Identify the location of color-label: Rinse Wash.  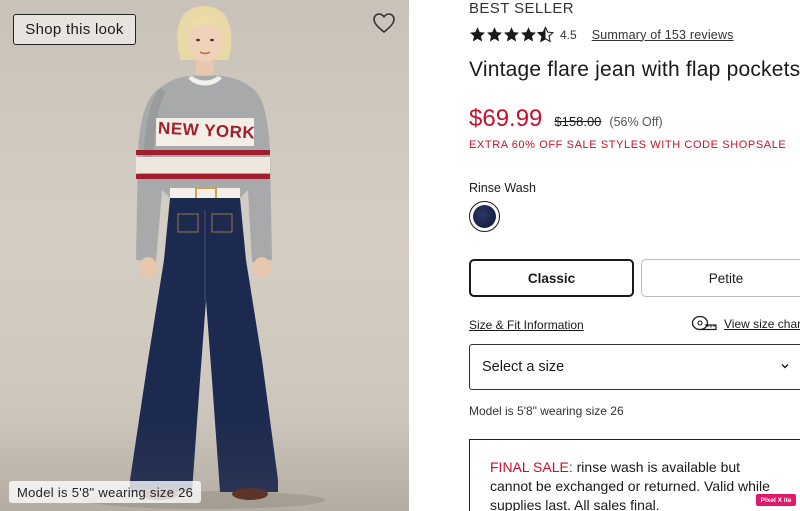
(502, 188).